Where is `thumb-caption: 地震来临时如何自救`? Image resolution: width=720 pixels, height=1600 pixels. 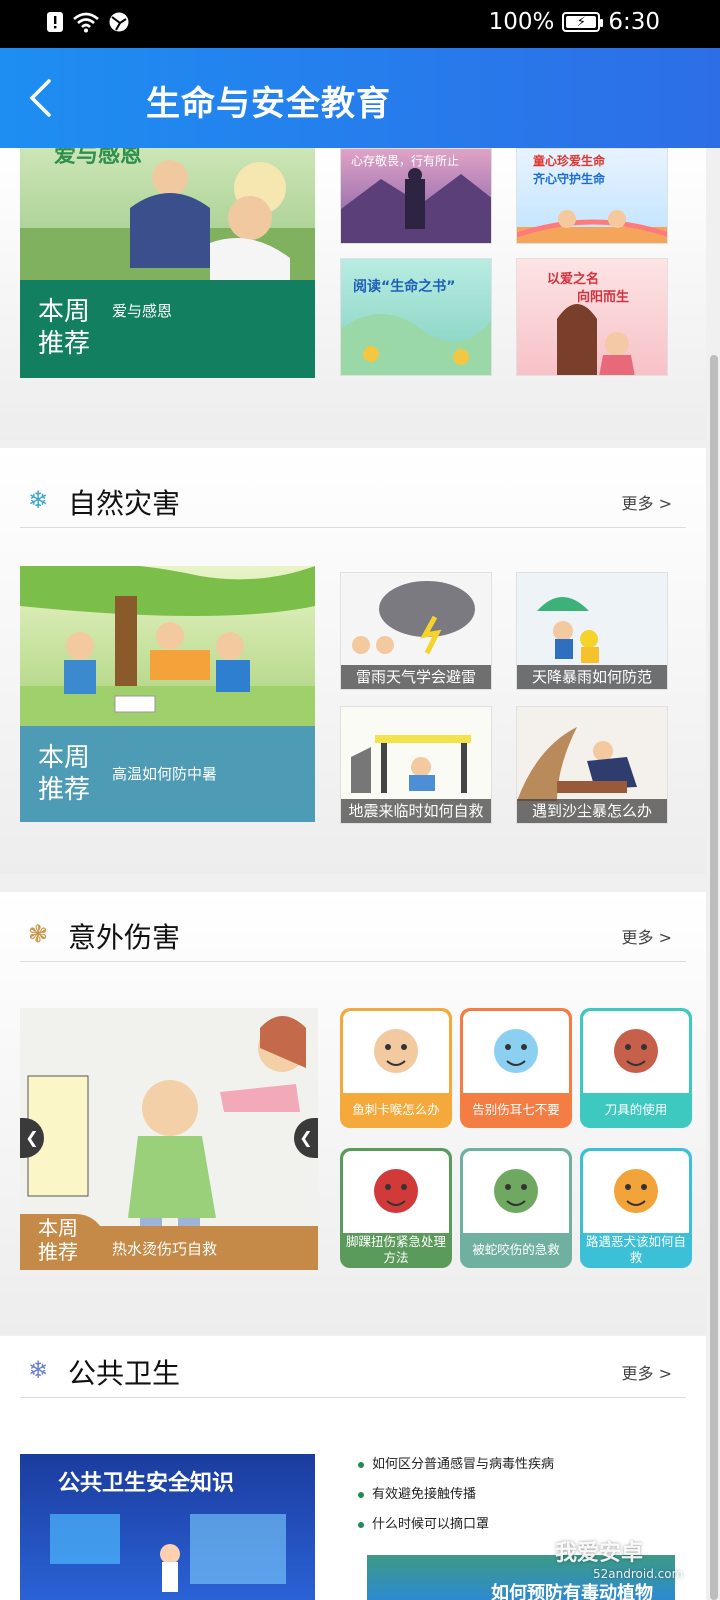 thumb-caption: 地震来临时如何自救 is located at coordinates (416, 811).